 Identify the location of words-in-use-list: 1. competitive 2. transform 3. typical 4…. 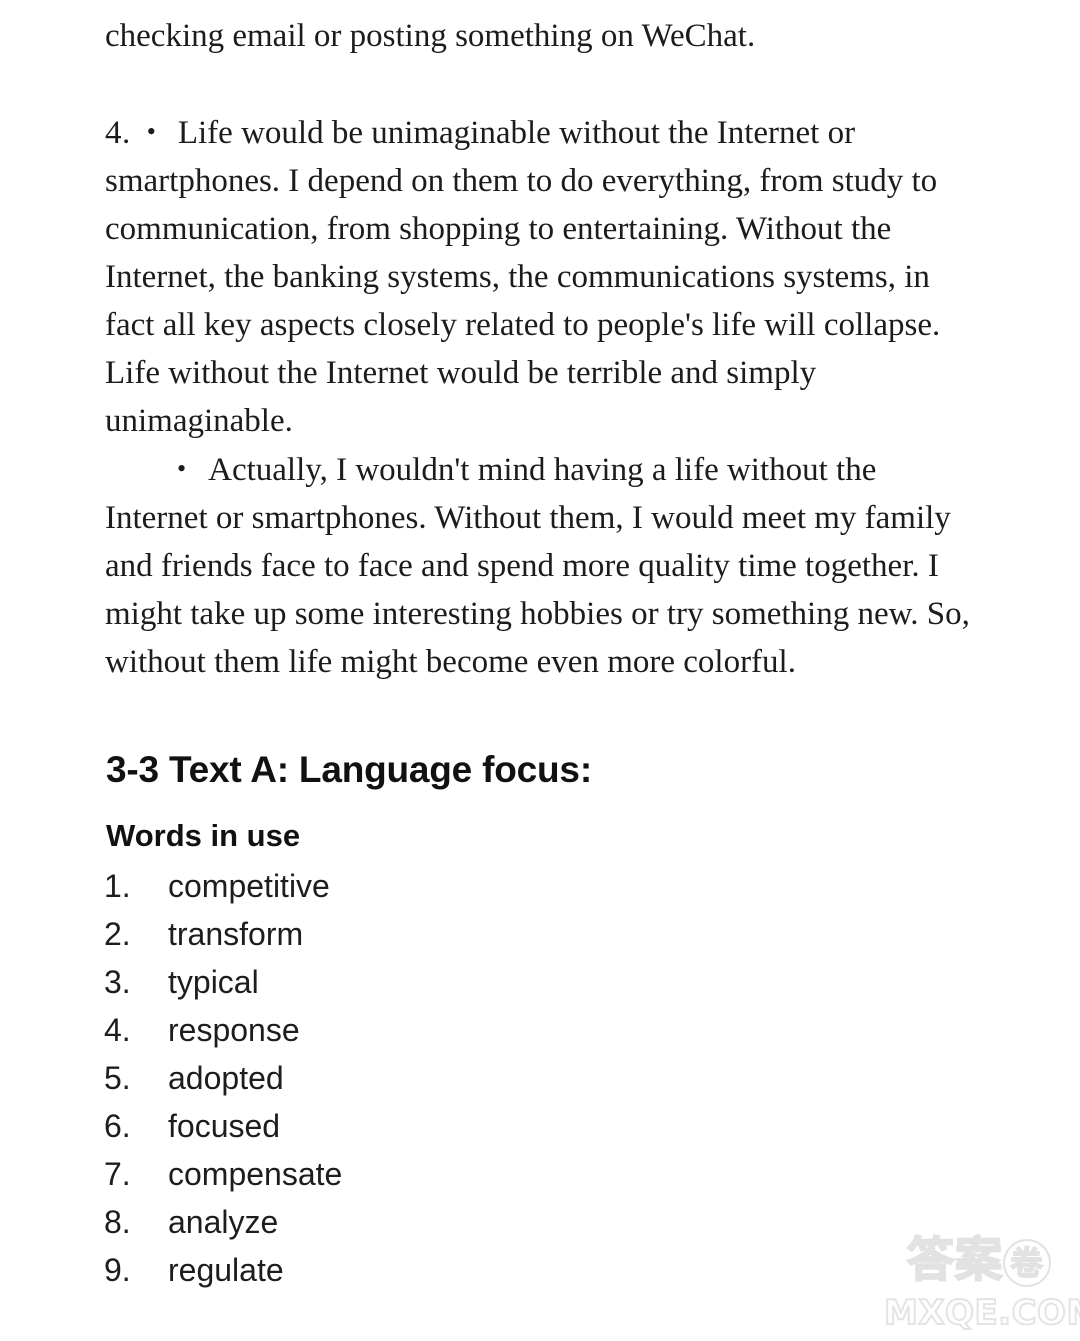
(223, 1078).